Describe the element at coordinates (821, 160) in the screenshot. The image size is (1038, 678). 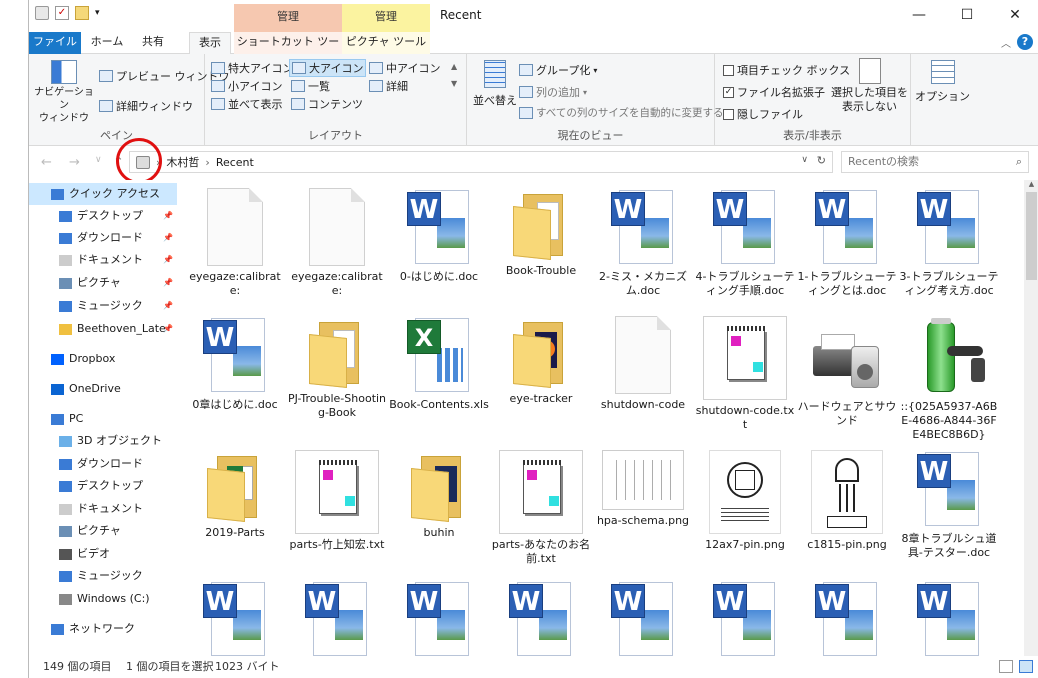
I see `refresh-icon: ↻` at that location.